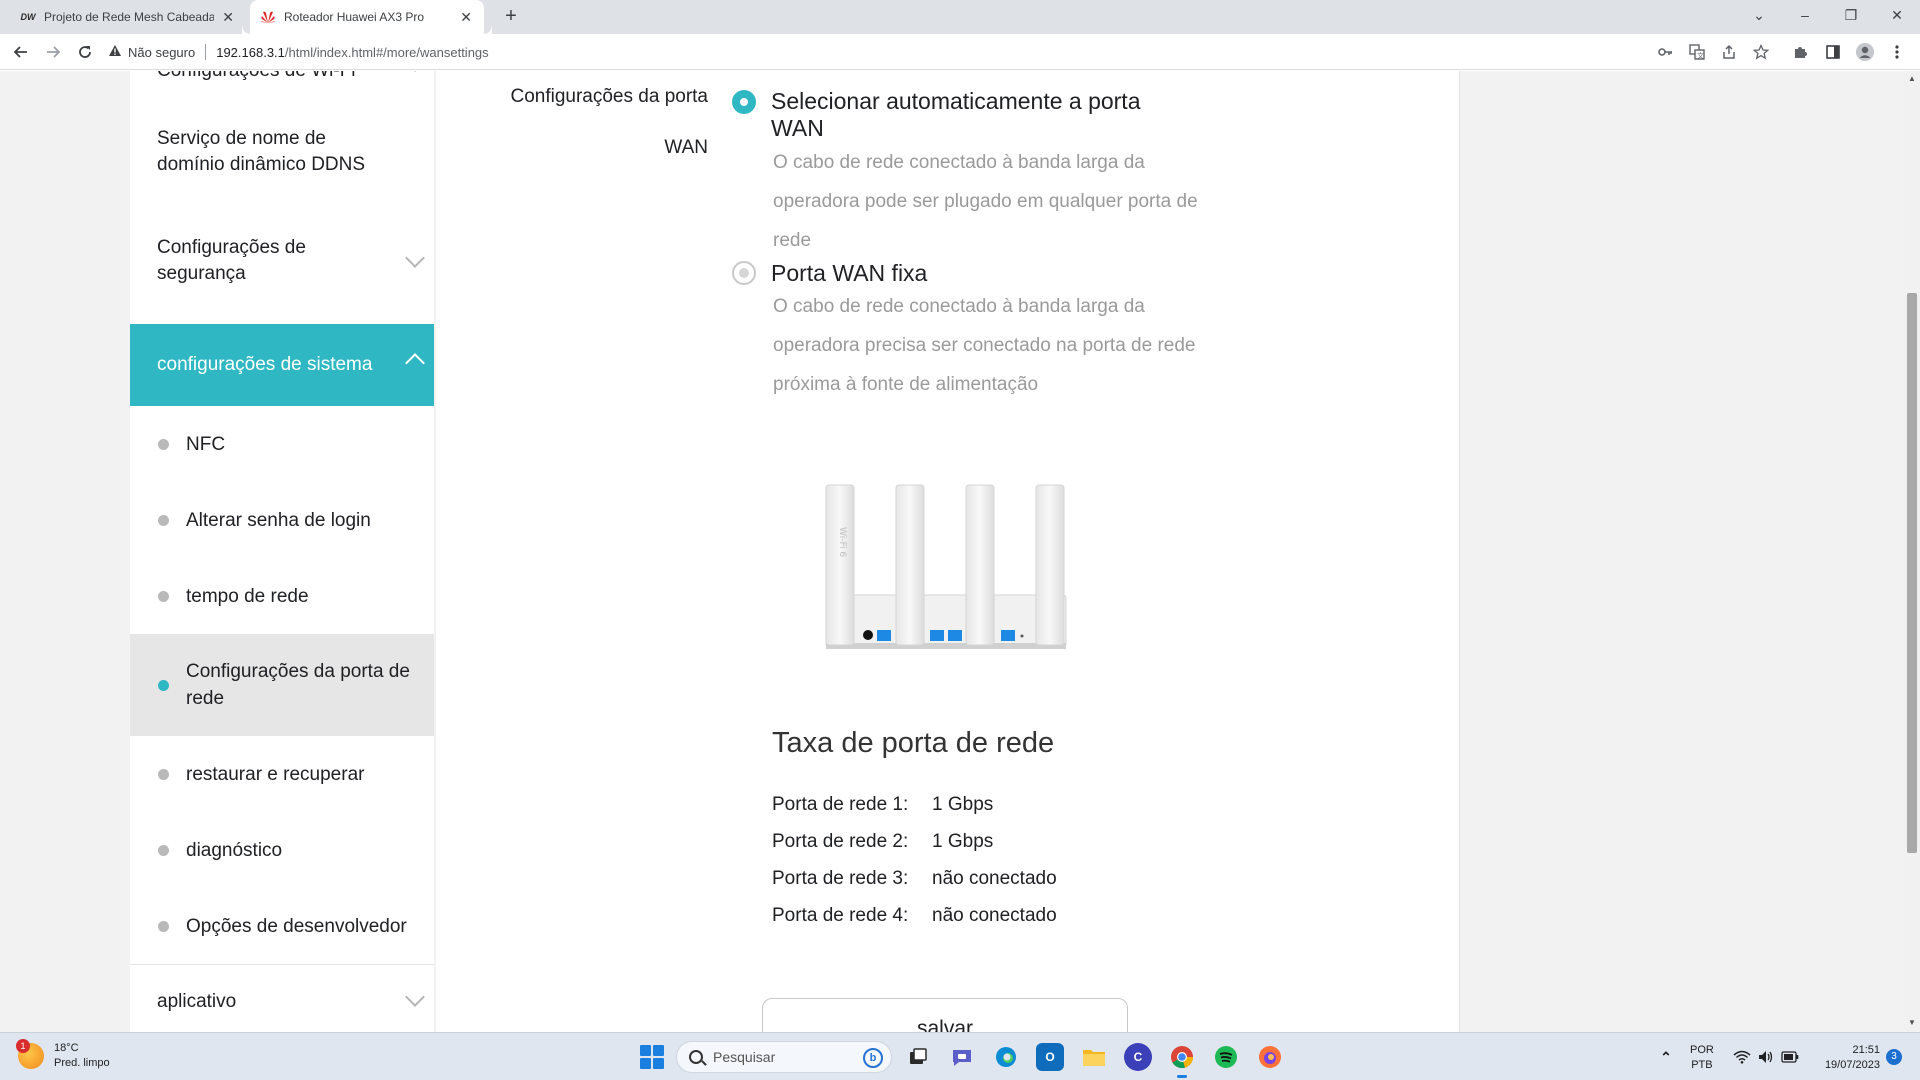  Describe the element at coordinates (1912, 1023) in the screenshot. I see `scroll-down-arrow-icon: ▼` at that location.